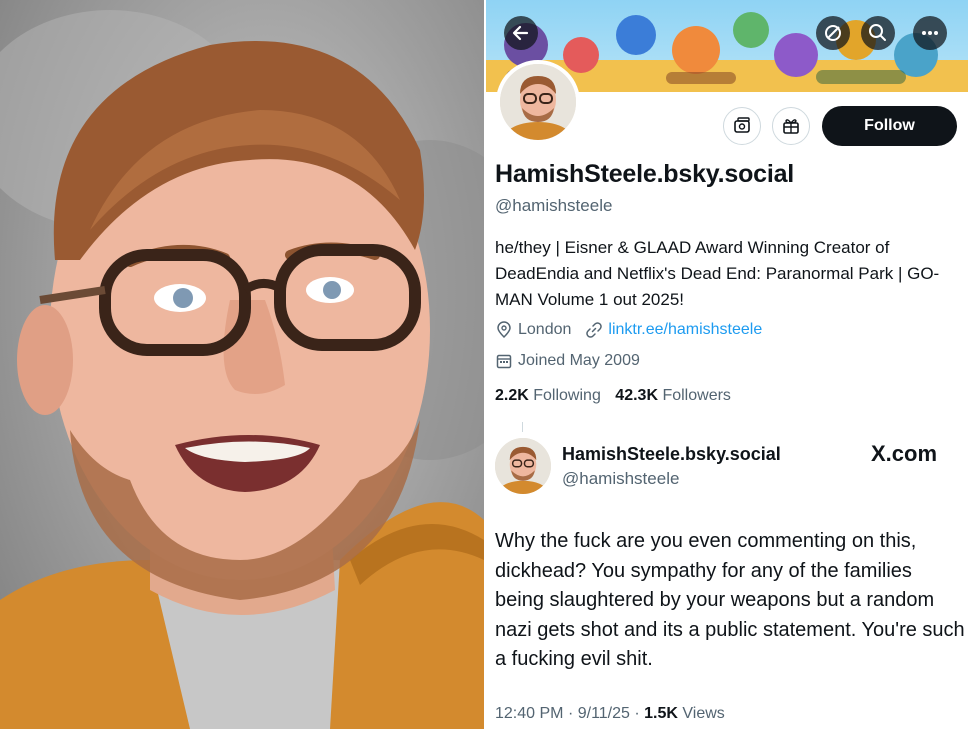  I want to click on tweet-time: 12:40 PM, so click(529, 713).